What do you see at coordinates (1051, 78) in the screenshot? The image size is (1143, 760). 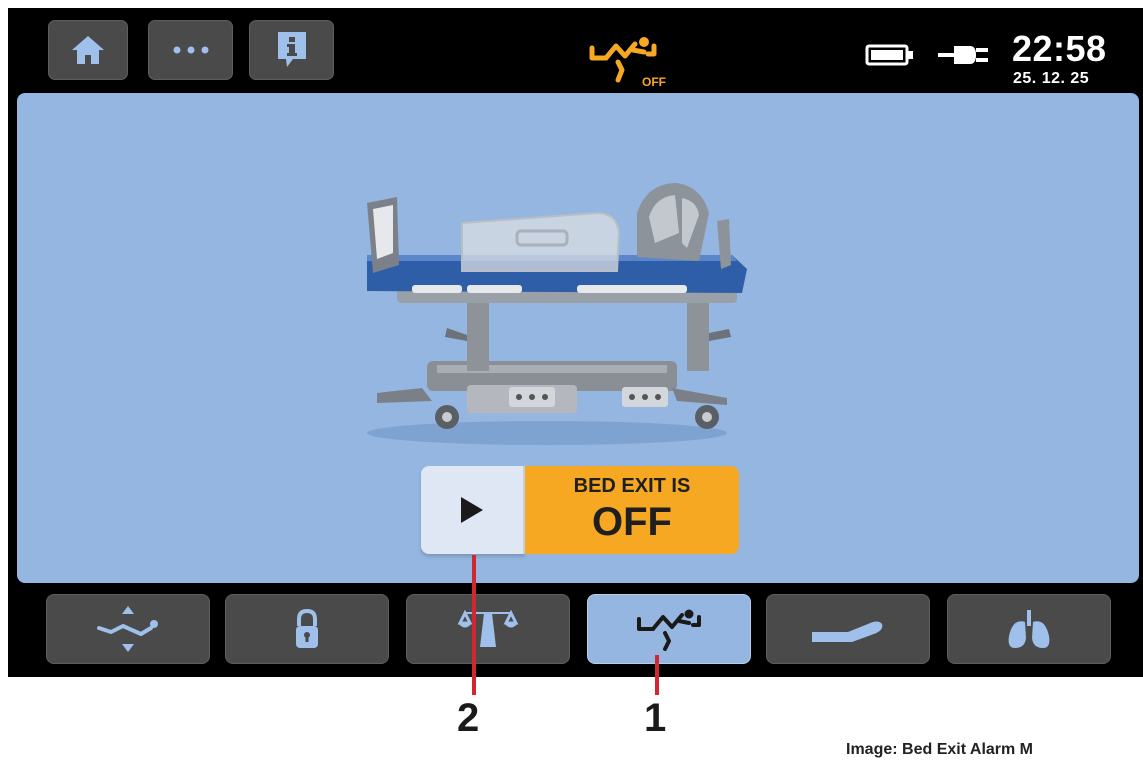 I see `clock-date: 25. 12. 25` at bounding box center [1051, 78].